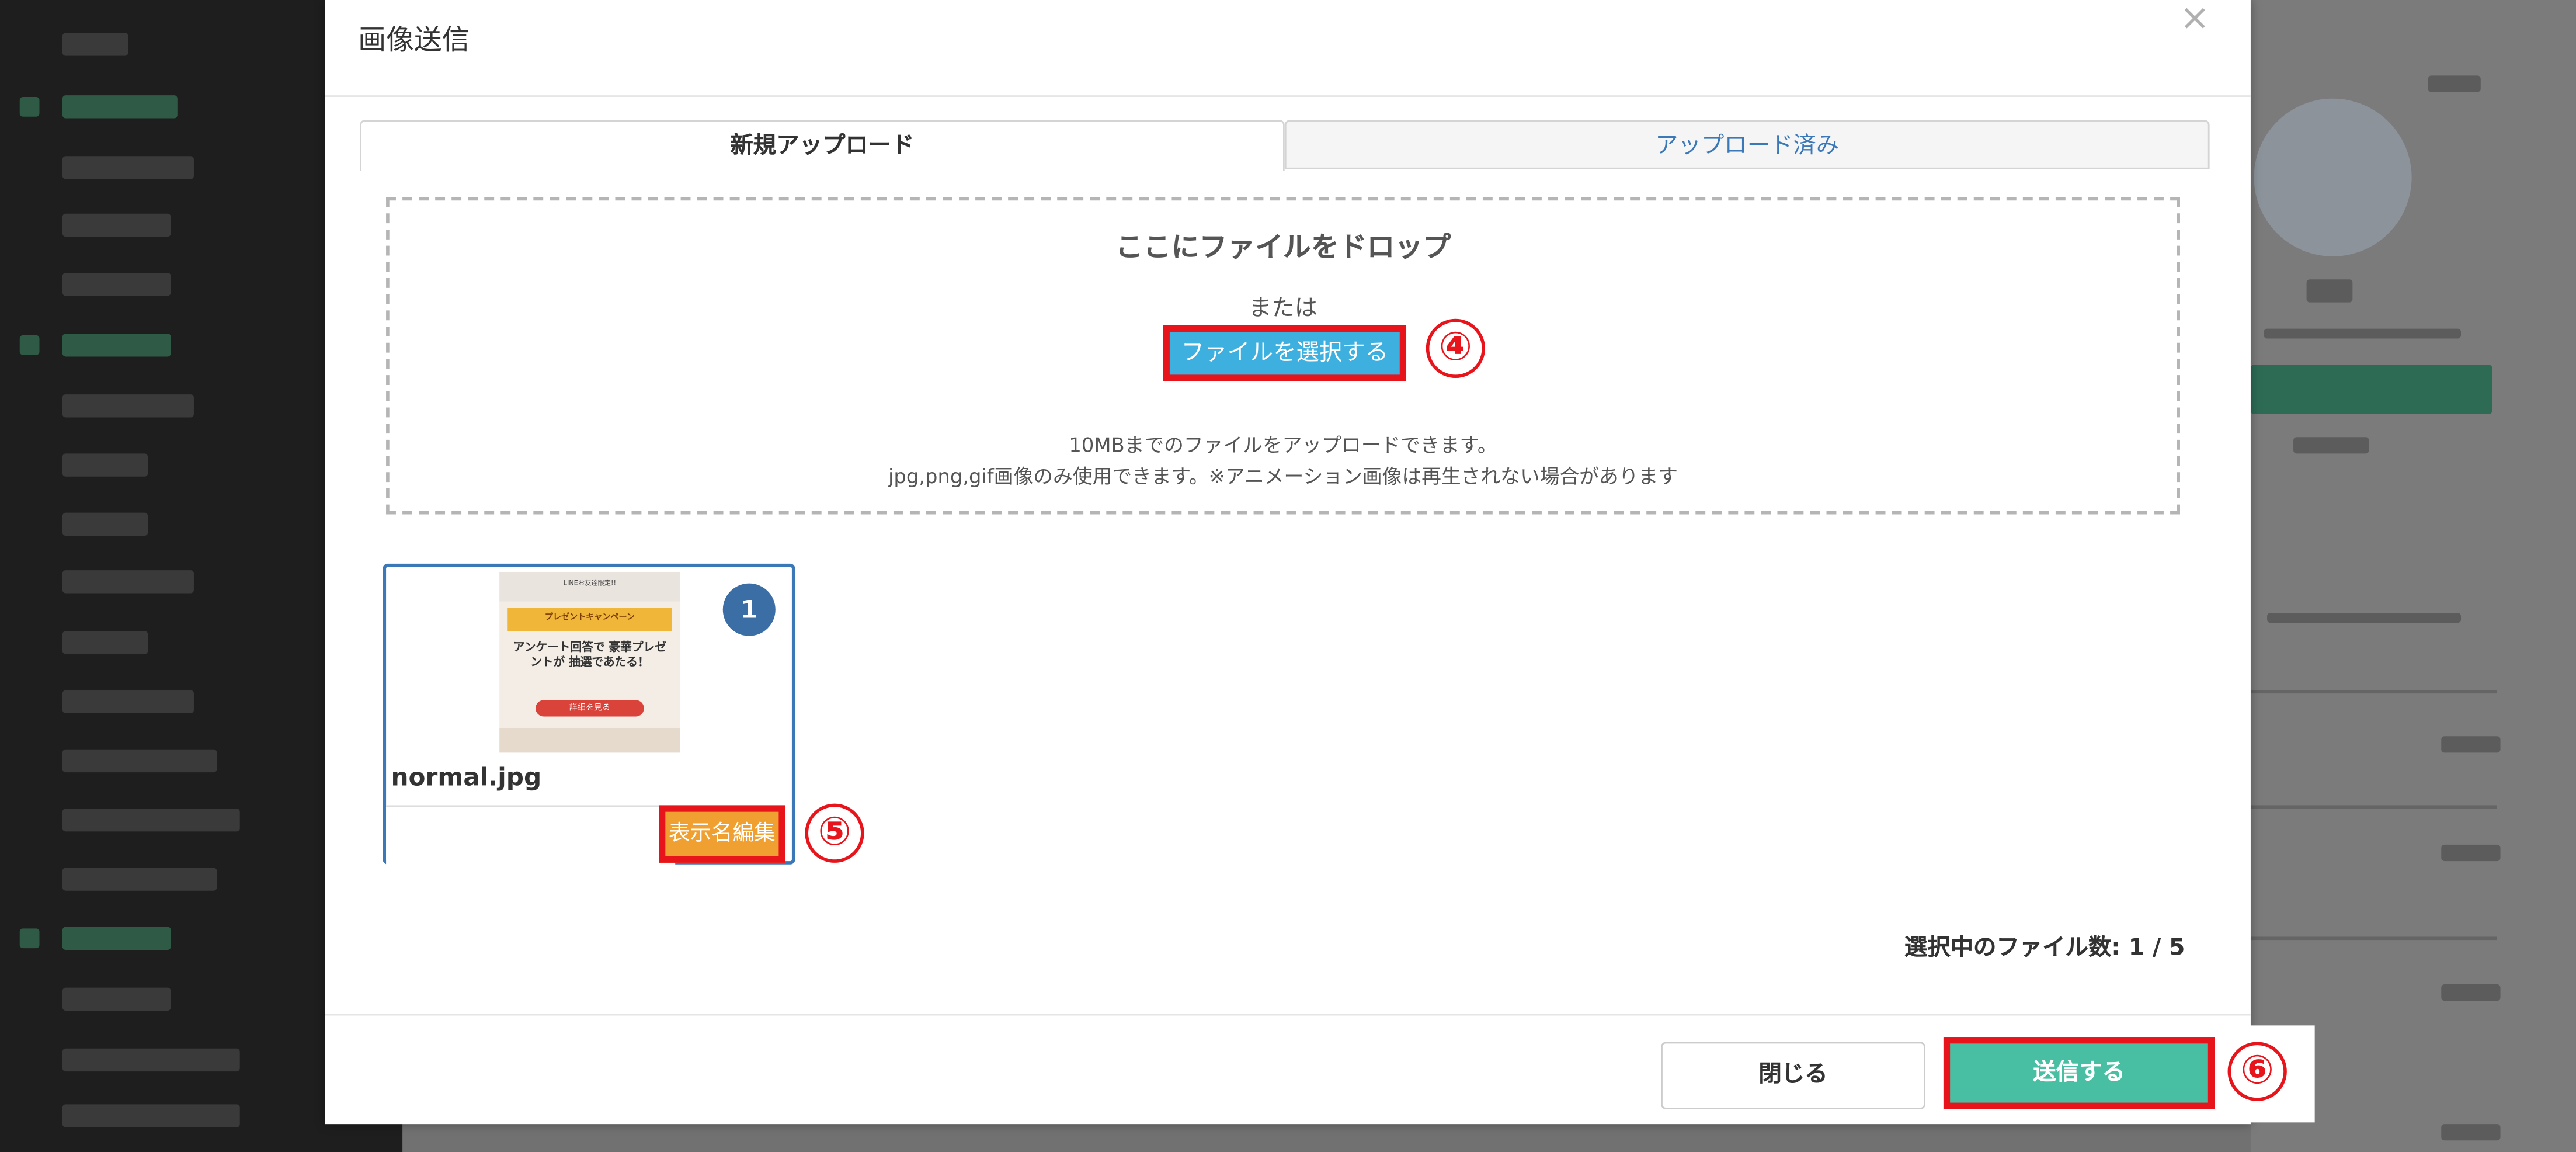  Describe the element at coordinates (1283, 309) in the screenshot. I see `dropzone-or-text: または` at that location.